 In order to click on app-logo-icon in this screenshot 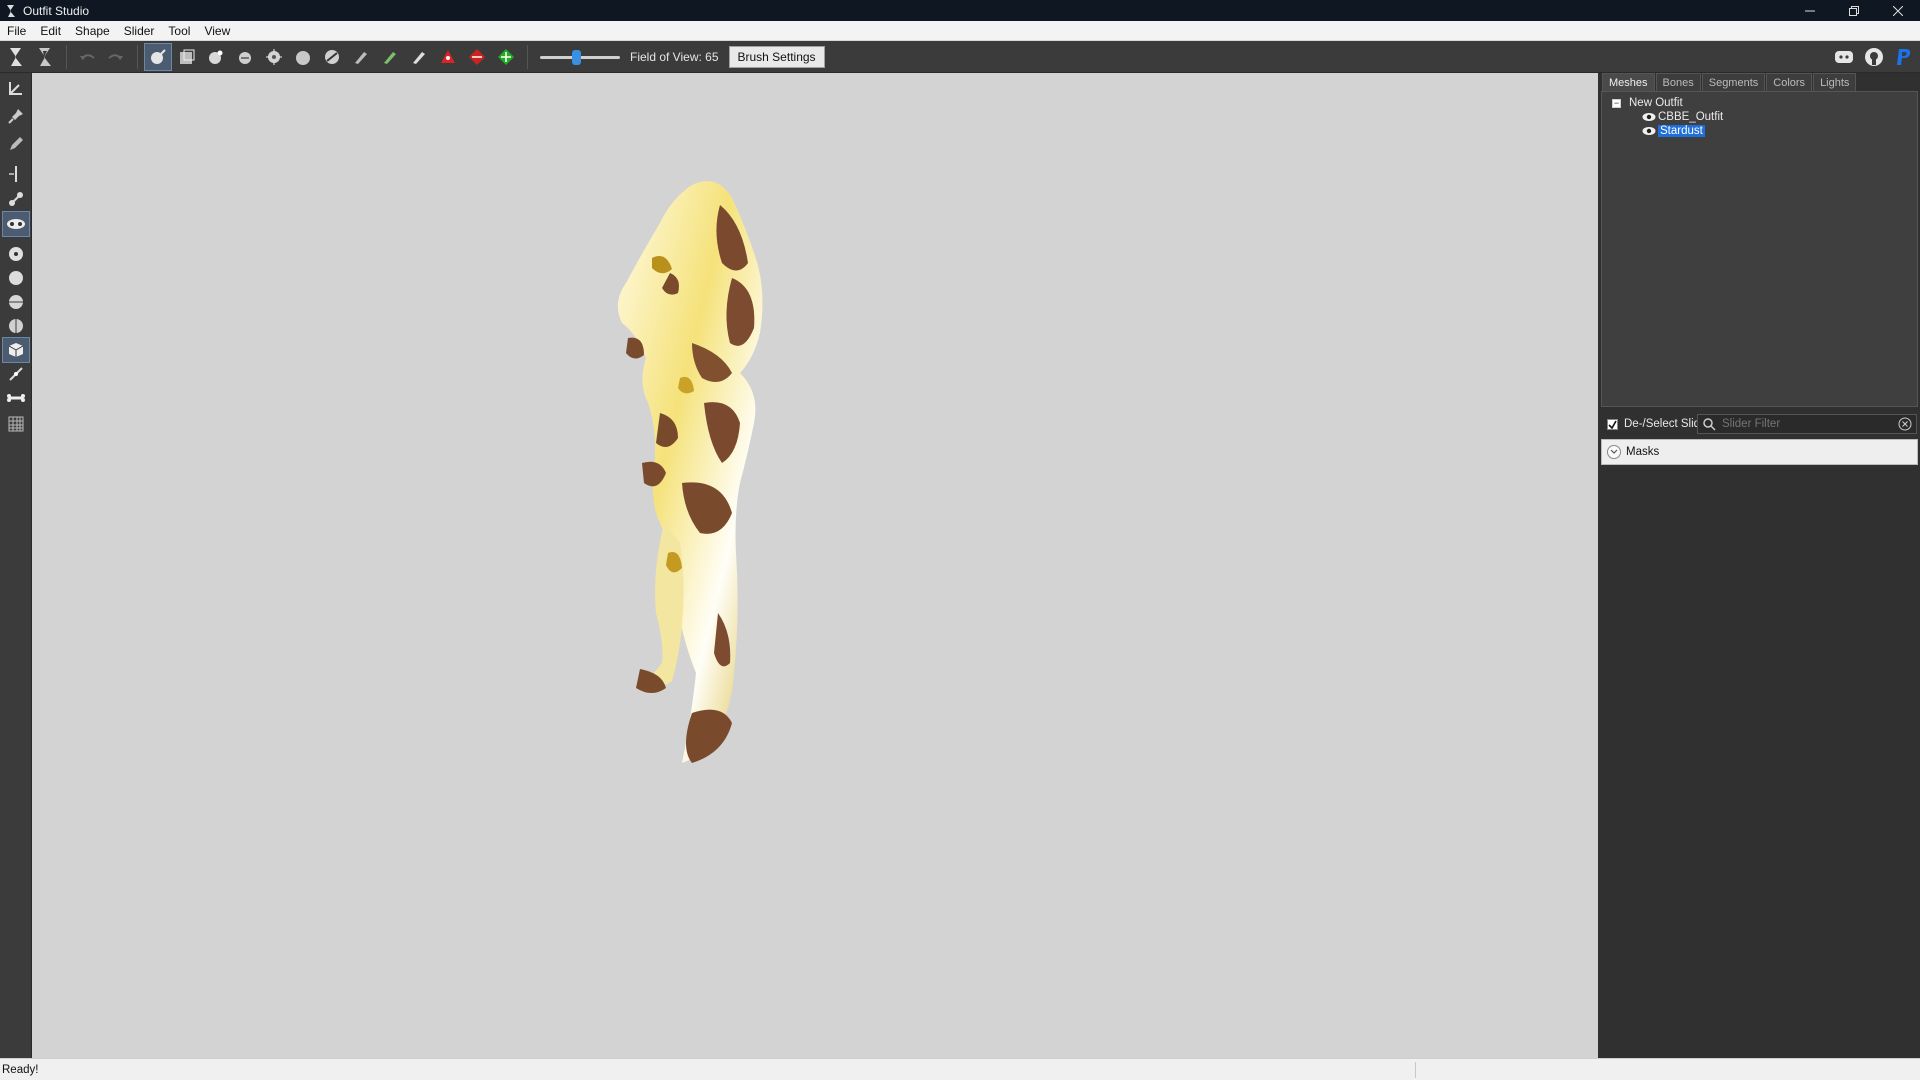, I will do `click(11, 10)`.